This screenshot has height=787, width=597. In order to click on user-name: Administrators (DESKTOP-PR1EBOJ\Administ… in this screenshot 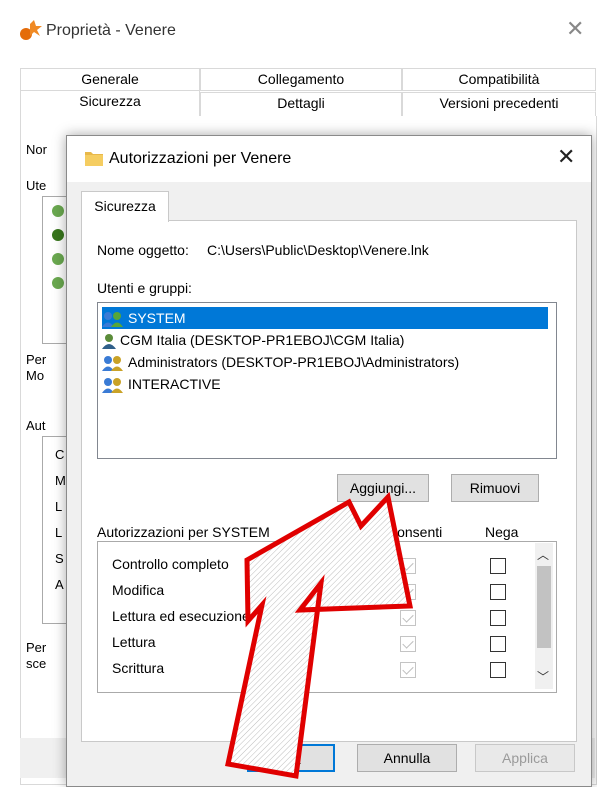, I will do `click(294, 362)`.